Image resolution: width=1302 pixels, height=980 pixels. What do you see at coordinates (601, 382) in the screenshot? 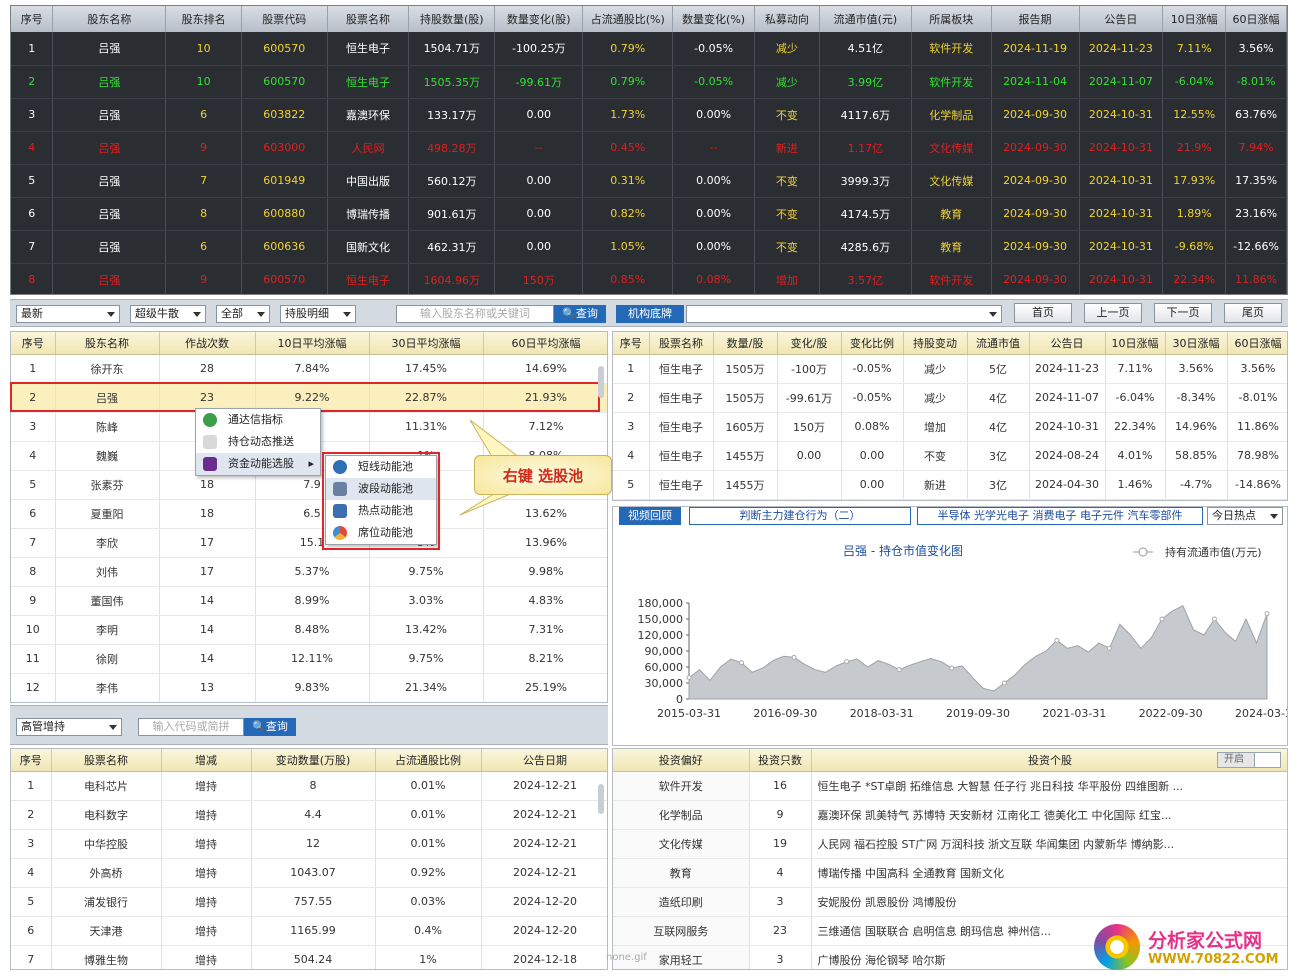
I see `left-table-scrollbar` at bounding box center [601, 382].